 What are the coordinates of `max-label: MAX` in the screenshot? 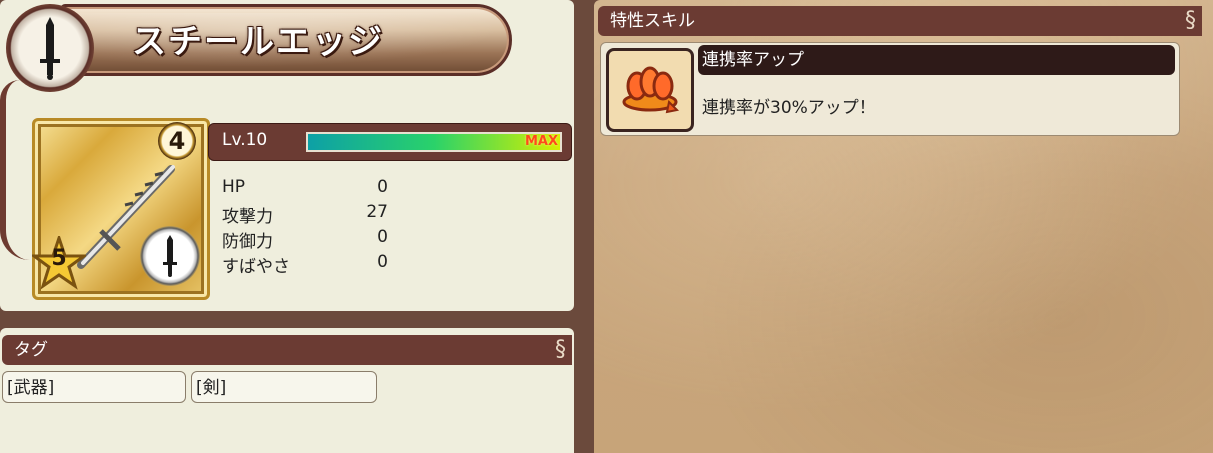 It's located at (541, 141).